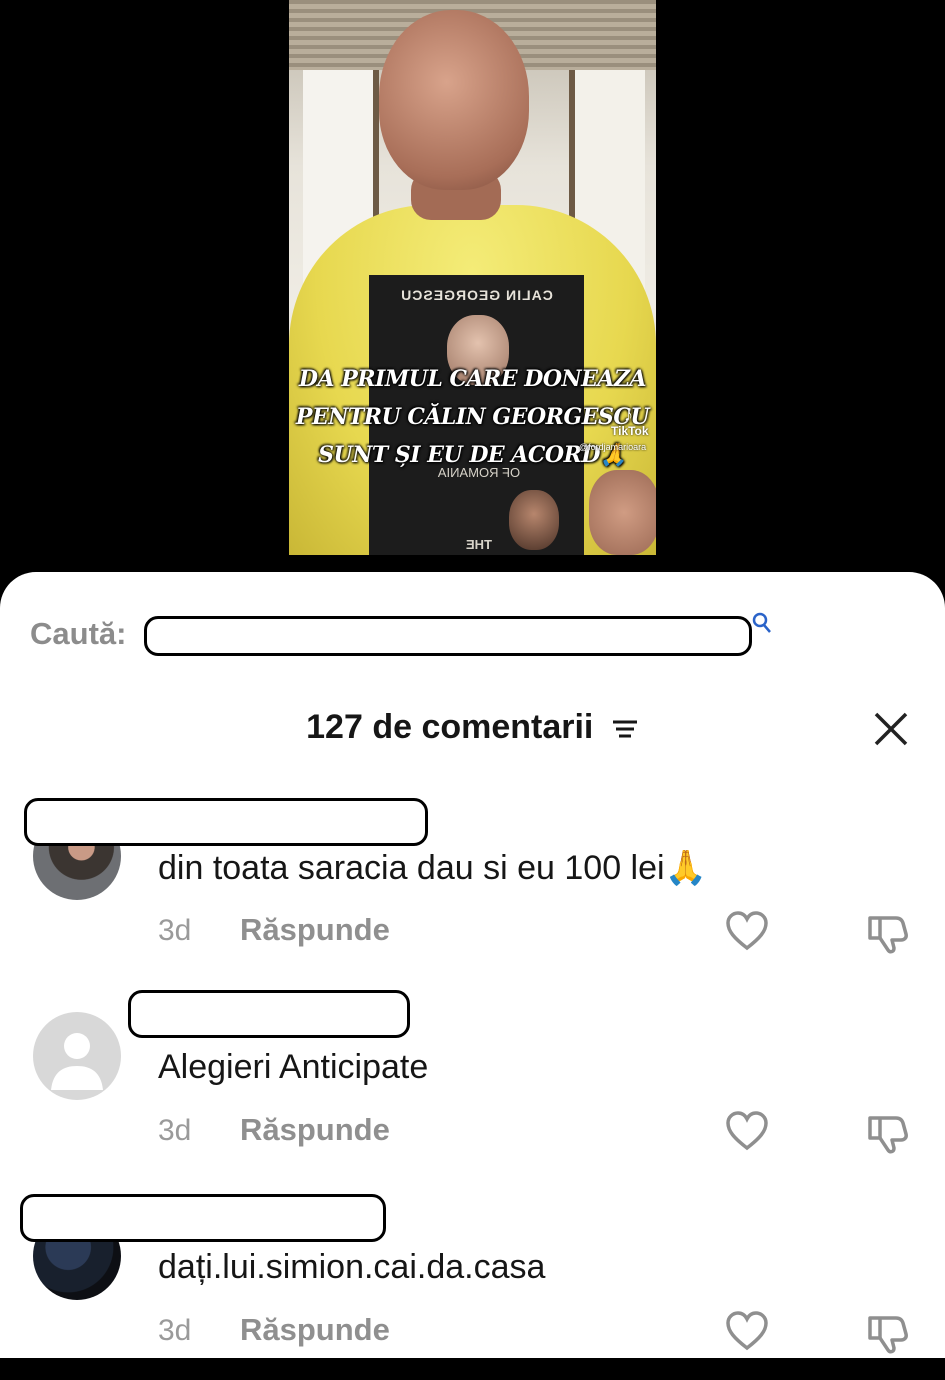 The width and height of the screenshot is (945, 1380). Describe the element at coordinates (613, 447) in the screenshot. I see `tiktok-watermark-user: @fordjamarioara` at that location.